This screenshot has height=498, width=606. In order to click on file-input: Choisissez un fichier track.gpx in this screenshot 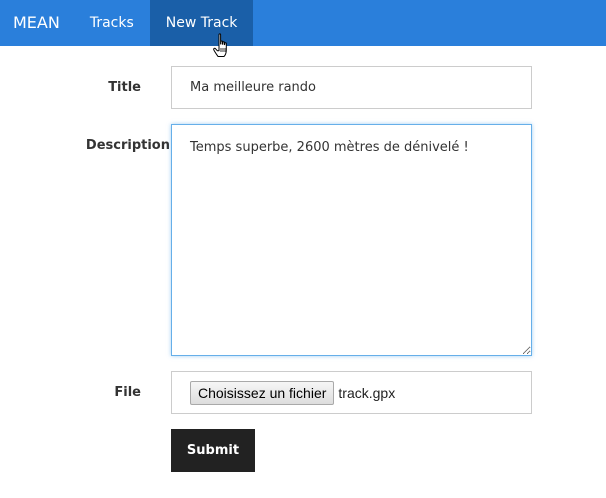, I will do `click(351, 392)`.